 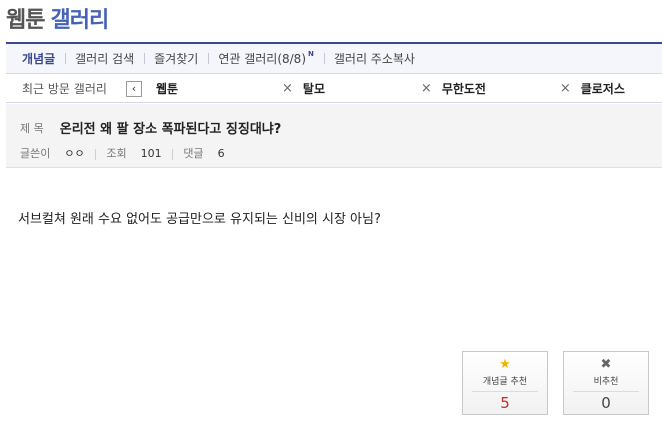 I want to click on tab-copy-gallery-address: 갤러리 주소복사, so click(x=374, y=58).